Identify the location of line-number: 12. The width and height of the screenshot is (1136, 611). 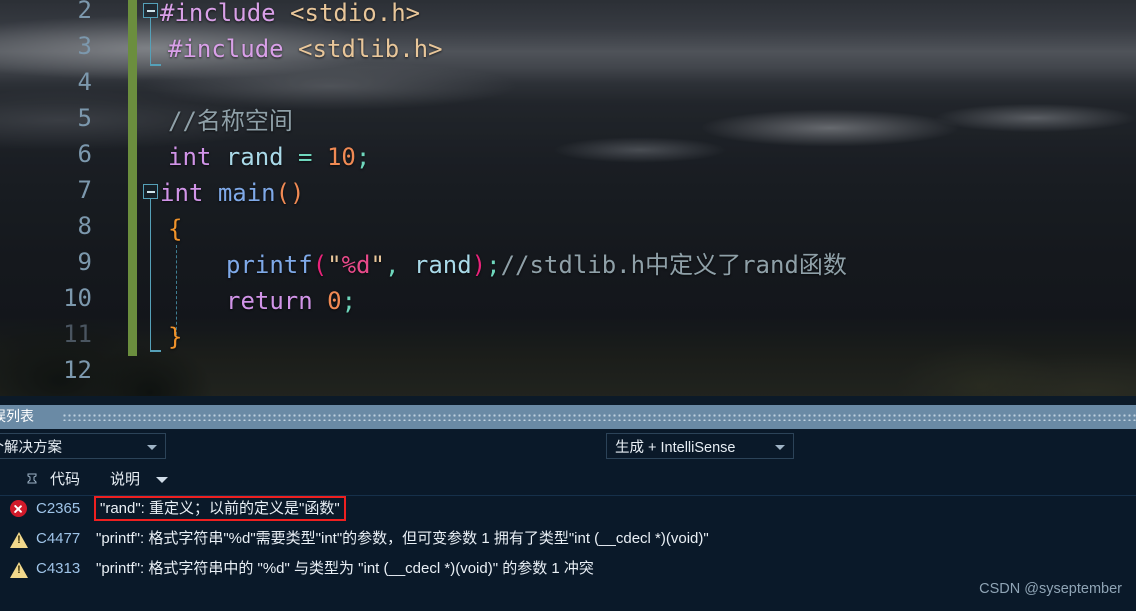
(77, 370).